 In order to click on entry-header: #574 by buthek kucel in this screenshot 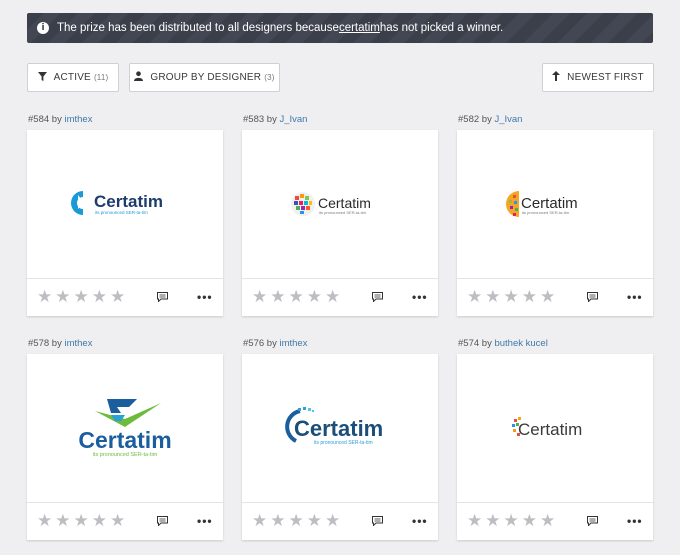, I will do `click(503, 343)`.